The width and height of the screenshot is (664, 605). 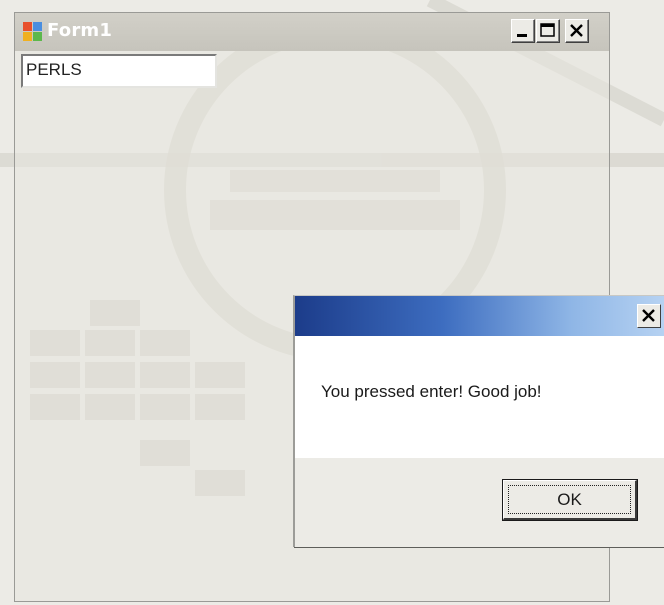 I want to click on message-box-titlebar, so click(x=479, y=316).